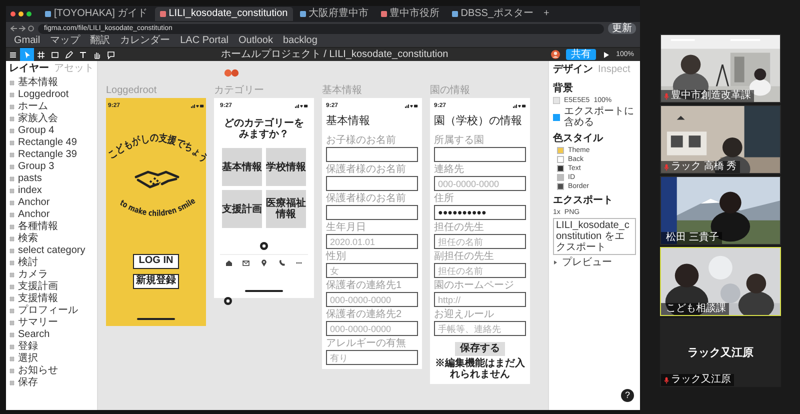 Image resolution: width=800 pixels, height=414 pixels. What do you see at coordinates (300, 41) in the screenshot?
I see `bookmark-link: backlog` at bounding box center [300, 41].